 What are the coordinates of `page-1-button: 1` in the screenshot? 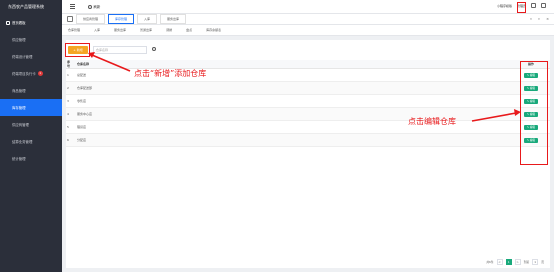 It's located at (508, 262).